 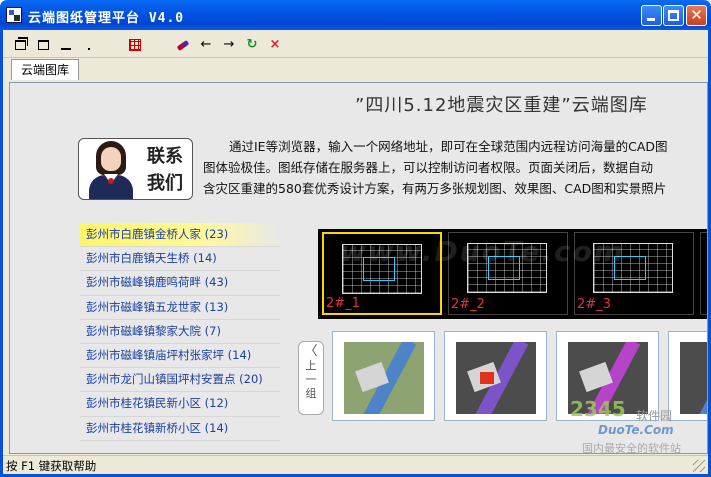 What do you see at coordinates (501, 105) in the screenshot?
I see `page-title: ”四川5.12地震灾区重建”云端图库` at bounding box center [501, 105].